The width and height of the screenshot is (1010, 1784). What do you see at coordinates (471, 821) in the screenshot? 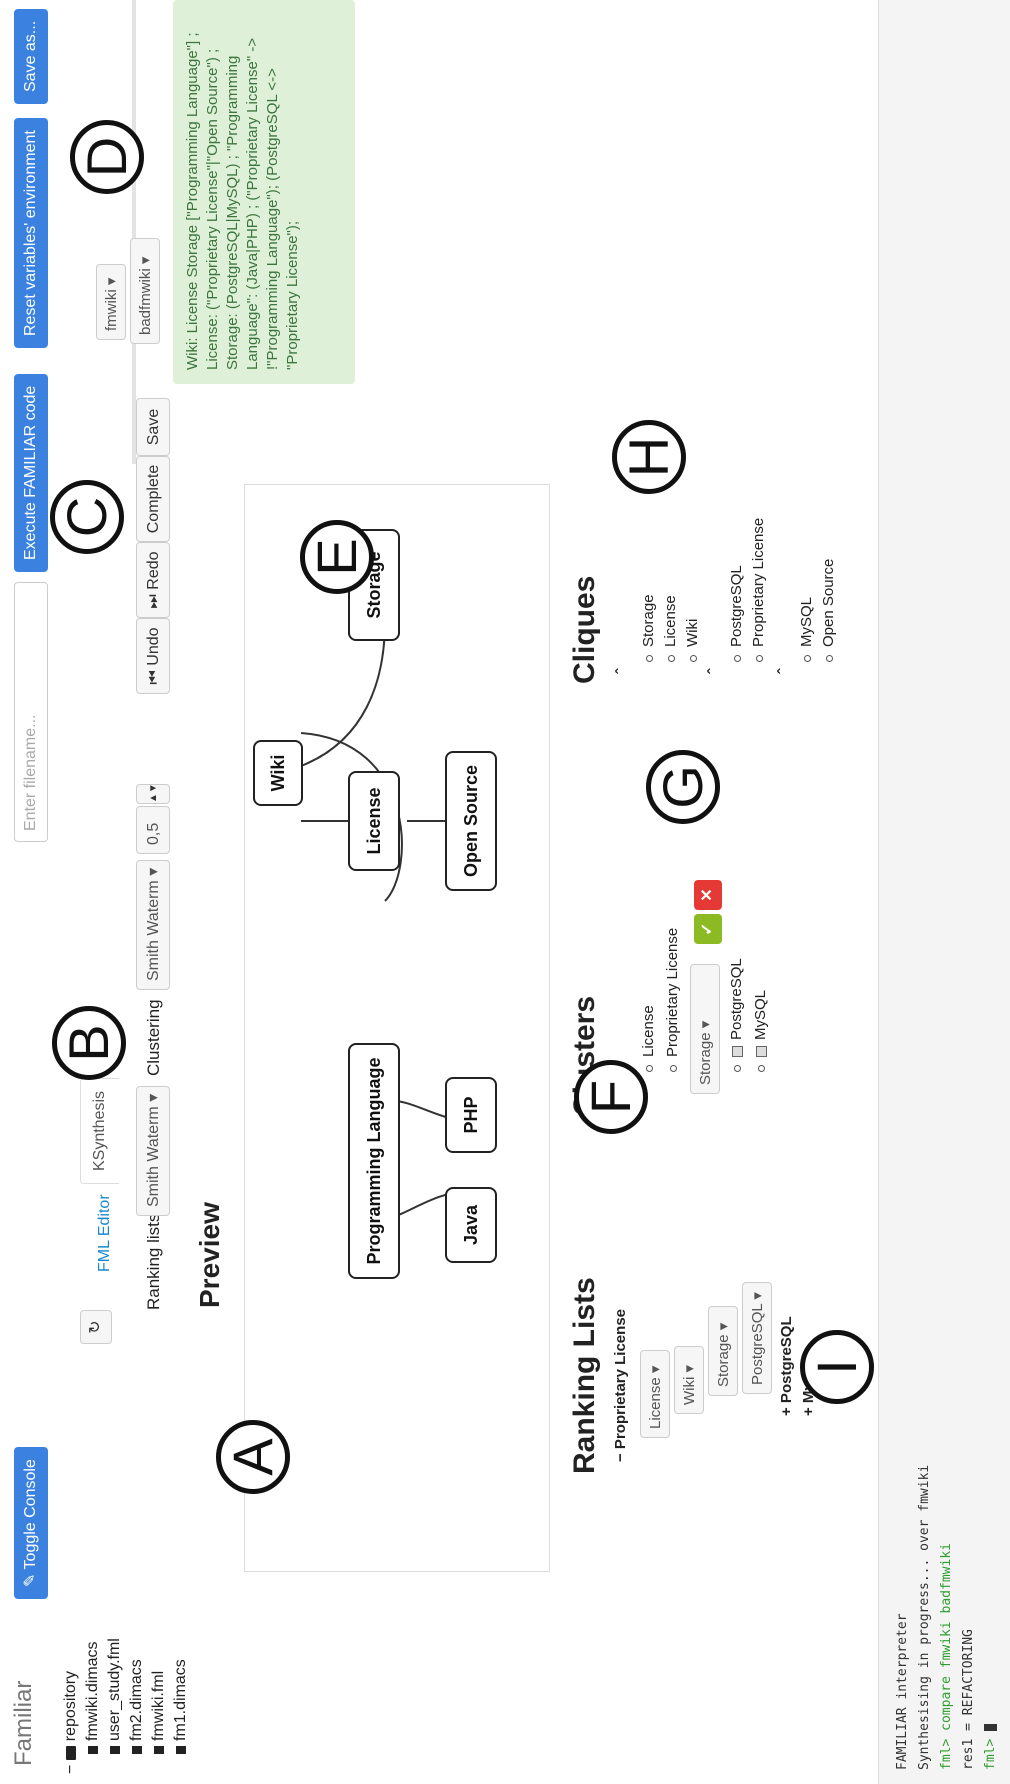
I see `node-open-source: Open Source` at bounding box center [471, 821].